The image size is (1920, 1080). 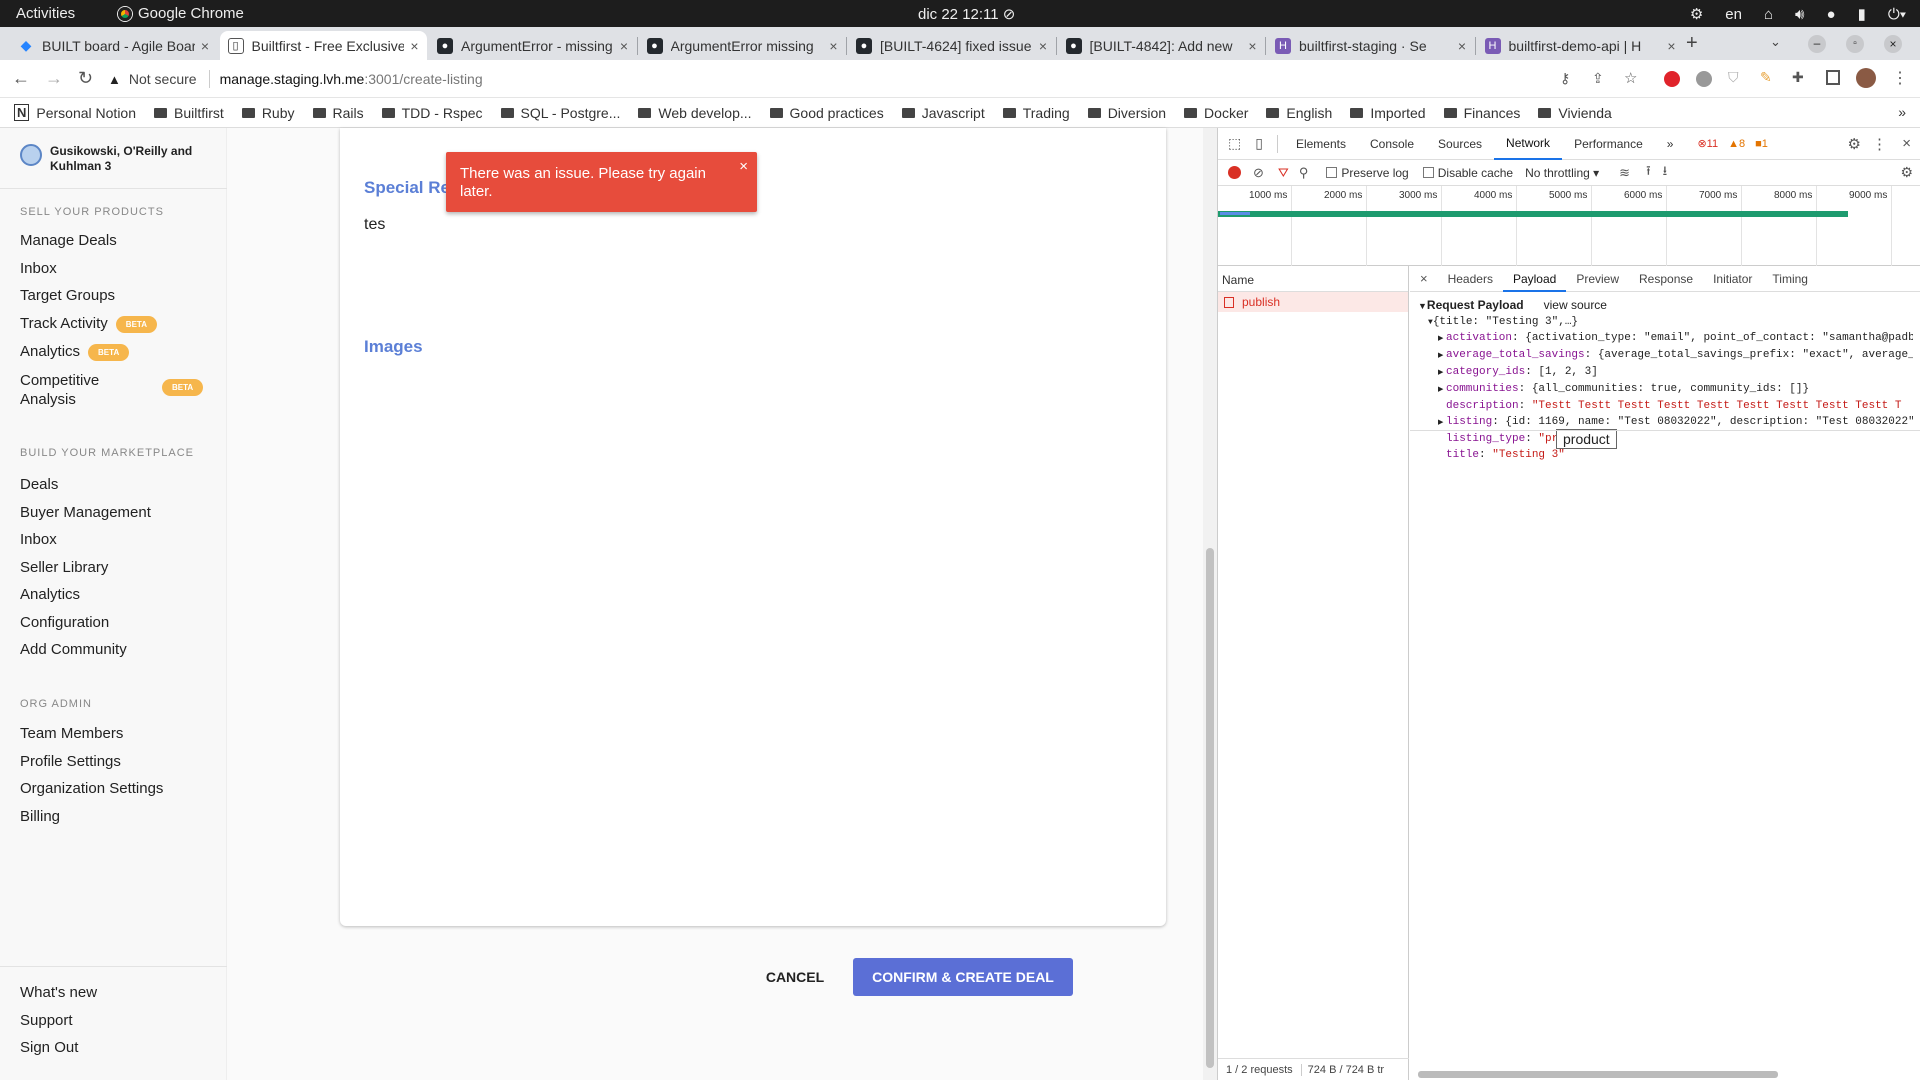 I want to click on detail-tab-response: Response, so click(x=1666, y=279).